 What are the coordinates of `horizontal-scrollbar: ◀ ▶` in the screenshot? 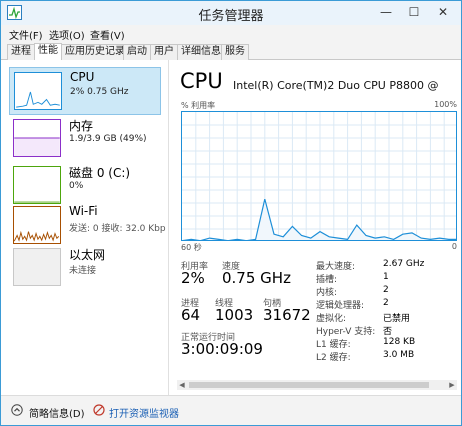 It's located at (317, 385).